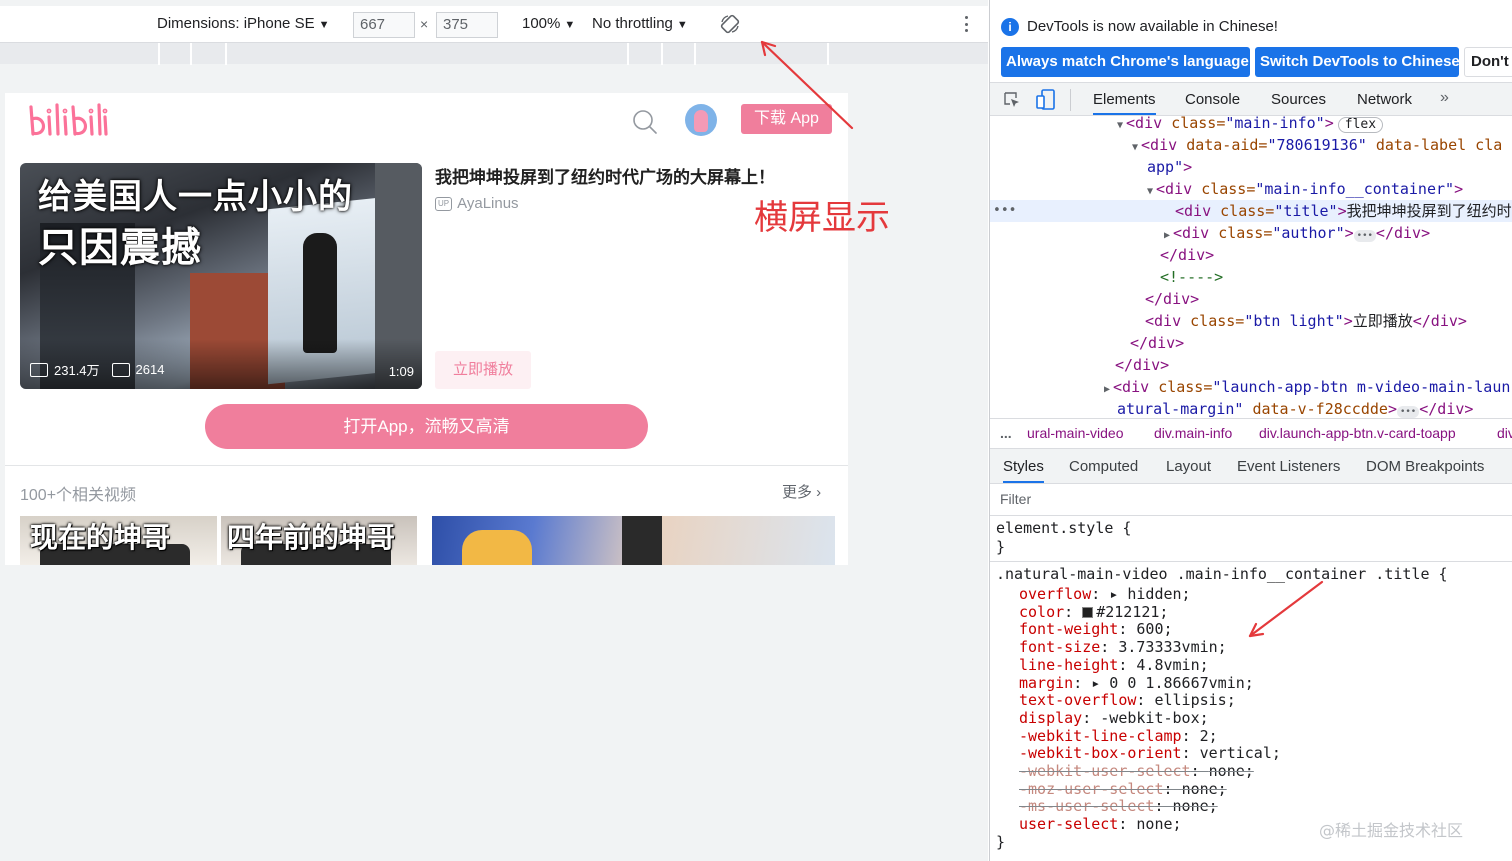  Describe the element at coordinates (640, 23) in the screenshot. I see `throttling-select: No throttling ▼` at that location.